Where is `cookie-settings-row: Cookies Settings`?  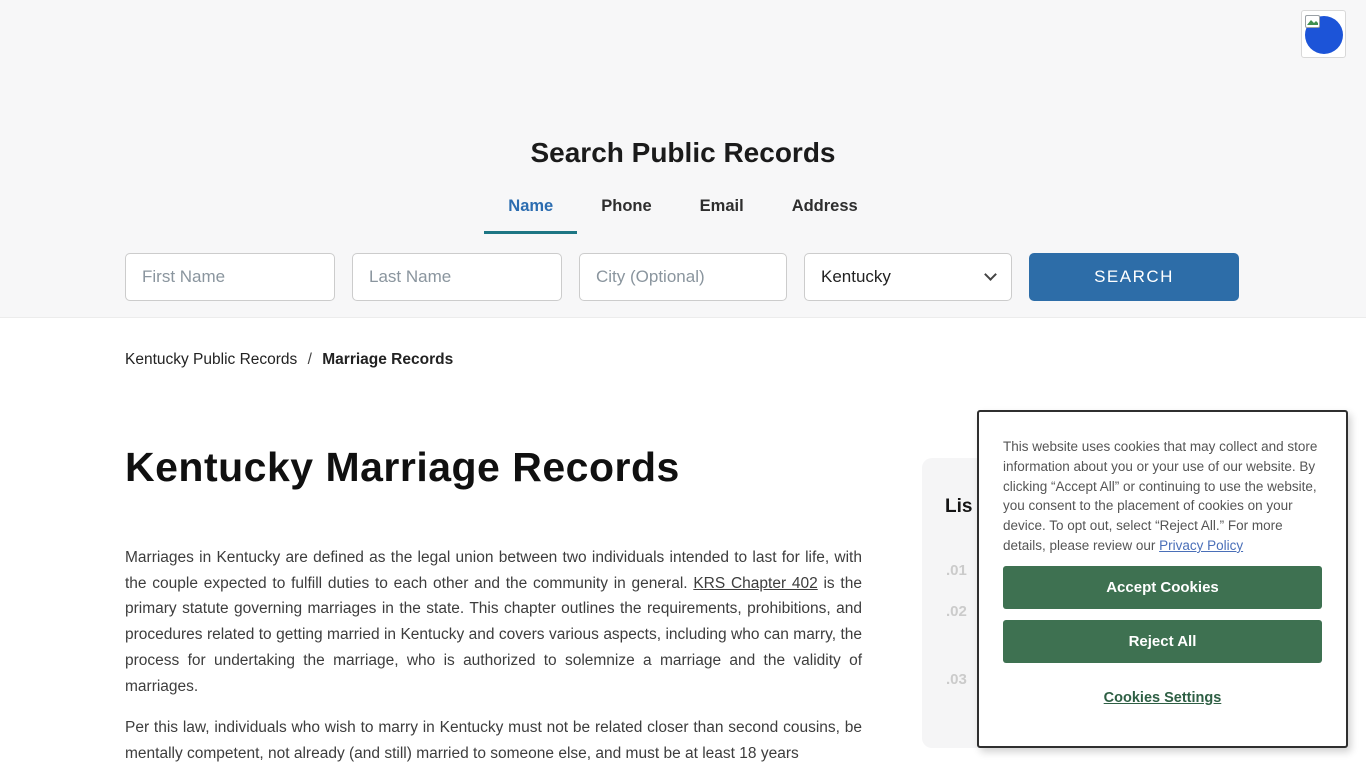
cookie-settings-row: Cookies Settings is located at coordinates (1162, 698).